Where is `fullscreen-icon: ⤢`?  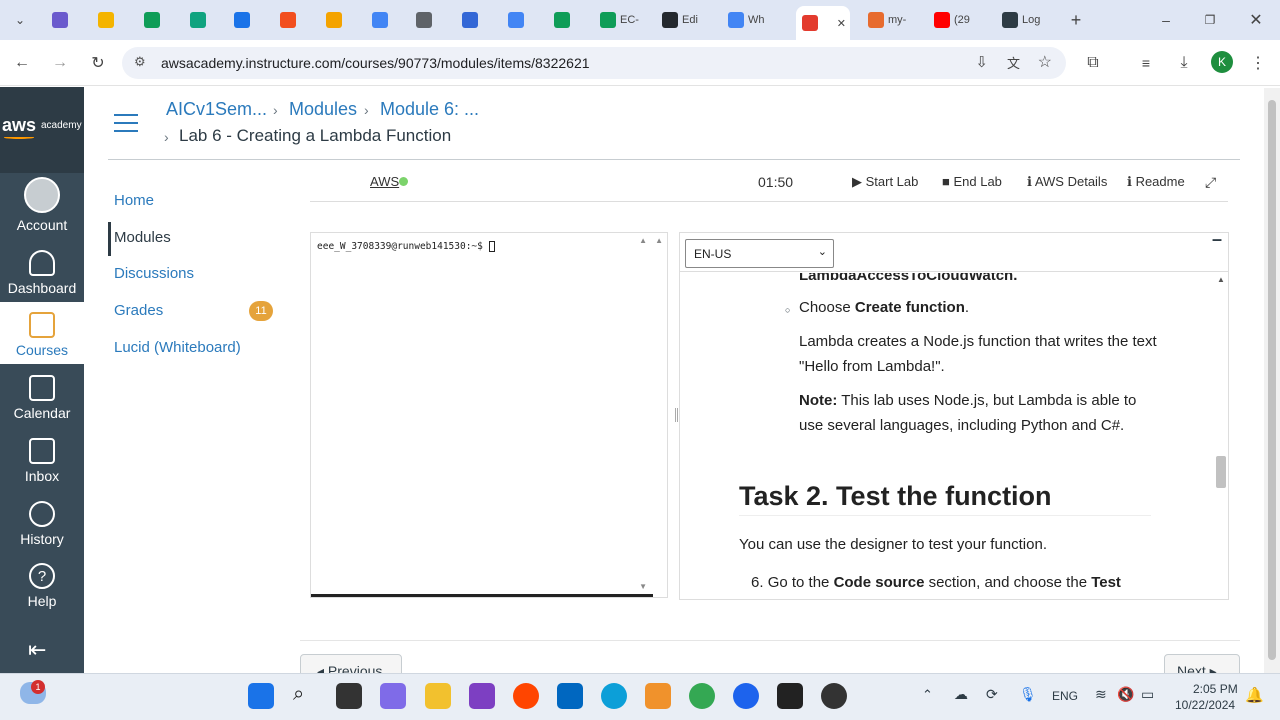
fullscreen-icon: ⤢ is located at coordinates (1210, 182).